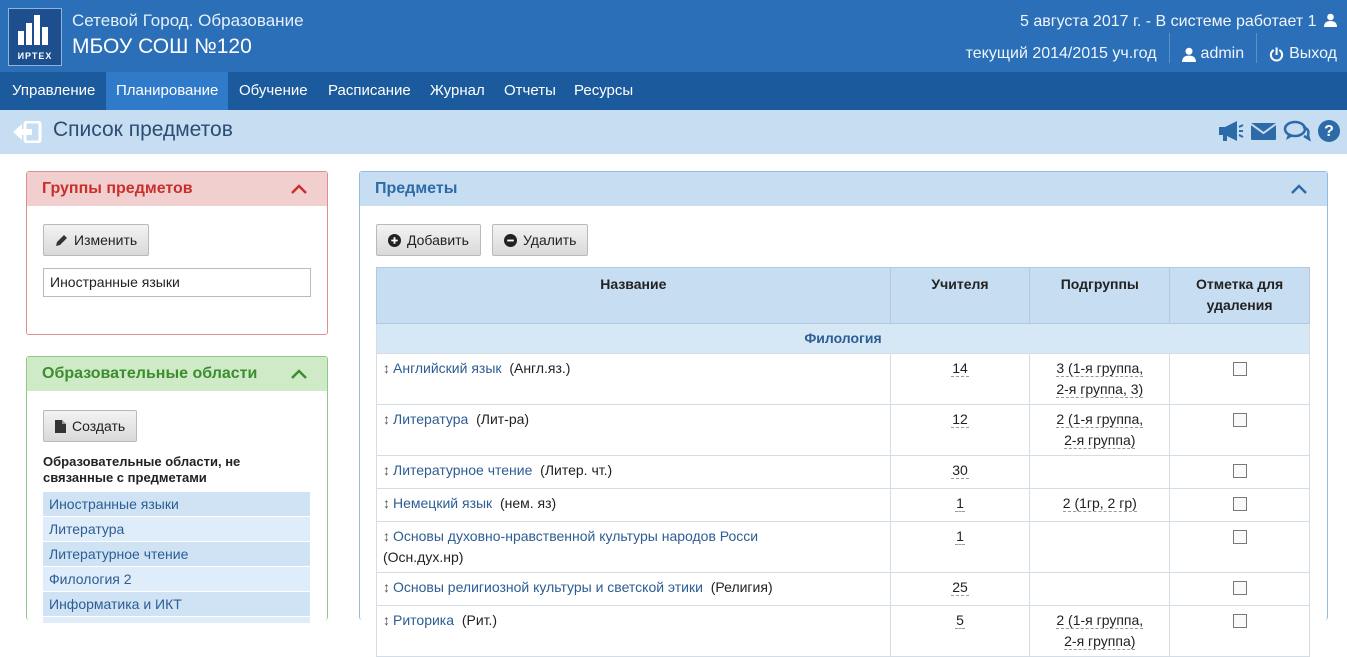  Describe the element at coordinates (540, 368) in the screenshot. I see `subject-abbr: (Англ.яз.)` at that location.